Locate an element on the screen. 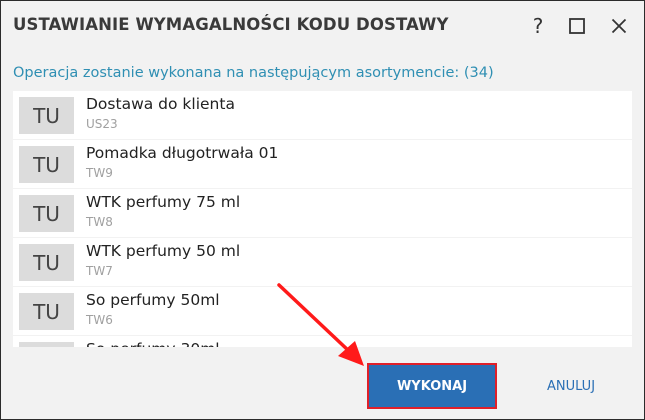 This screenshot has height=420, width=645. dialog-title: USTAWIANIE WYMAGALNOŚCI KODU DOSTAWY is located at coordinates (231, 24).